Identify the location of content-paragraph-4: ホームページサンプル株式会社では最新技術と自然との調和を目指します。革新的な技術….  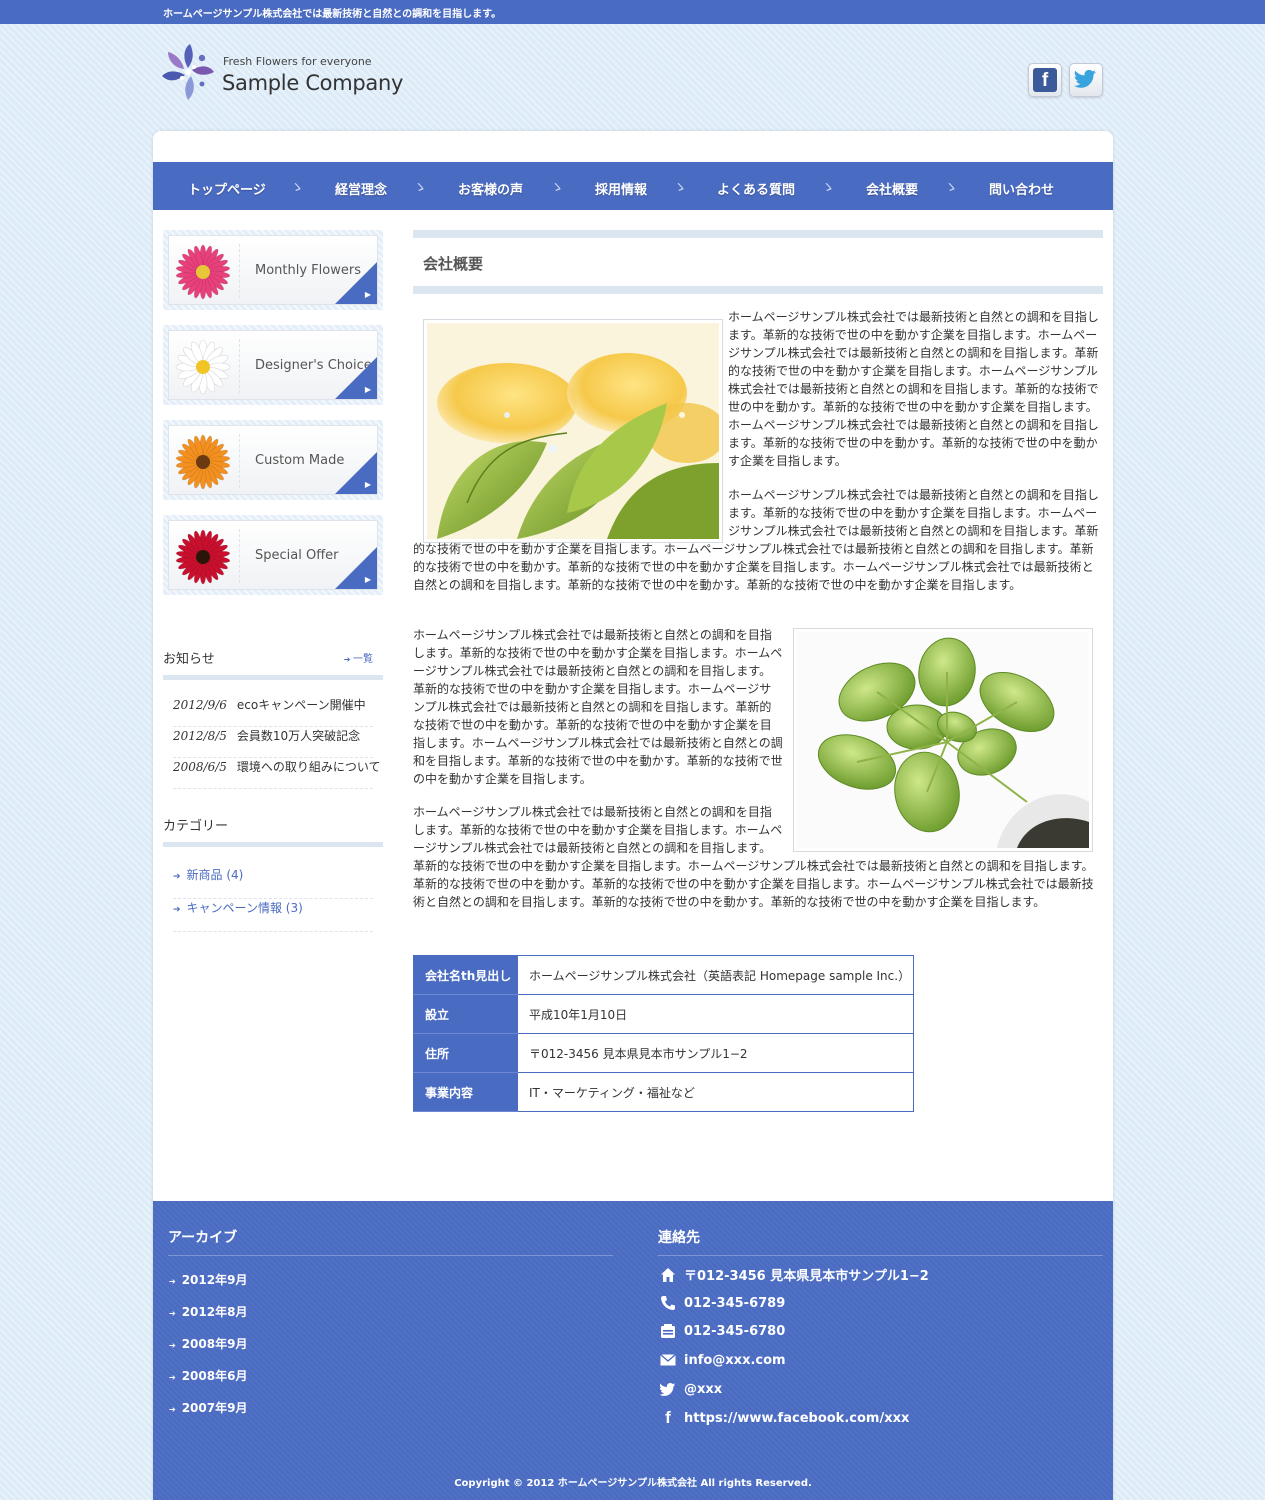
(753, 857).